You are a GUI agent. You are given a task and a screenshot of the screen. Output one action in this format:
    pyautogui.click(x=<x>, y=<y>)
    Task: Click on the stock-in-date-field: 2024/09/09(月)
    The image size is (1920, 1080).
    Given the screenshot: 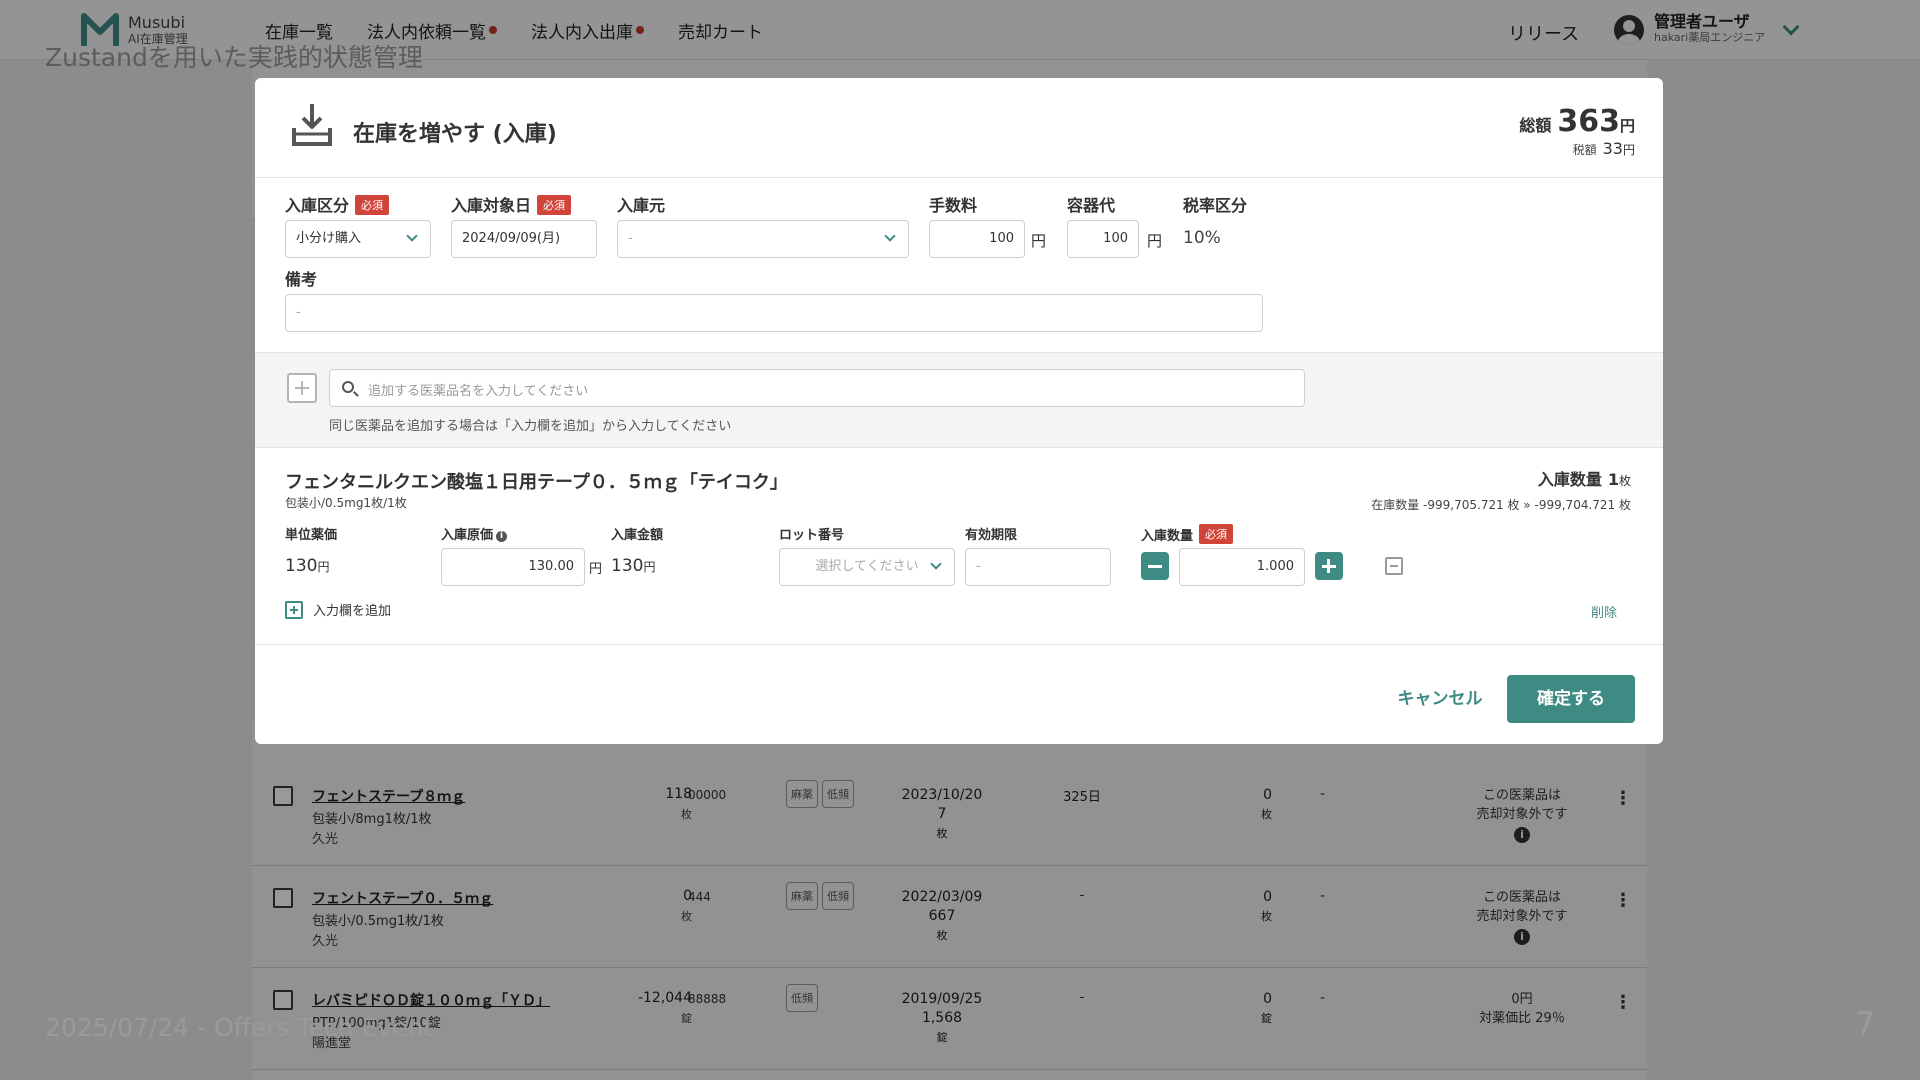 What is the action you would take?
    pyautogui.click(x=524, y=239)
    